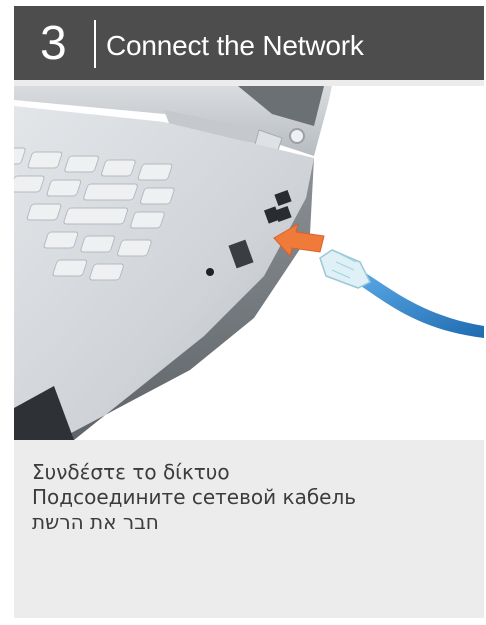 The height and width of the screenshot is (625, 486). What do you see at coordinates (235, 45) in the screenshot?
I see `step-title: Connect the Network` at bounding box center [235, 45].